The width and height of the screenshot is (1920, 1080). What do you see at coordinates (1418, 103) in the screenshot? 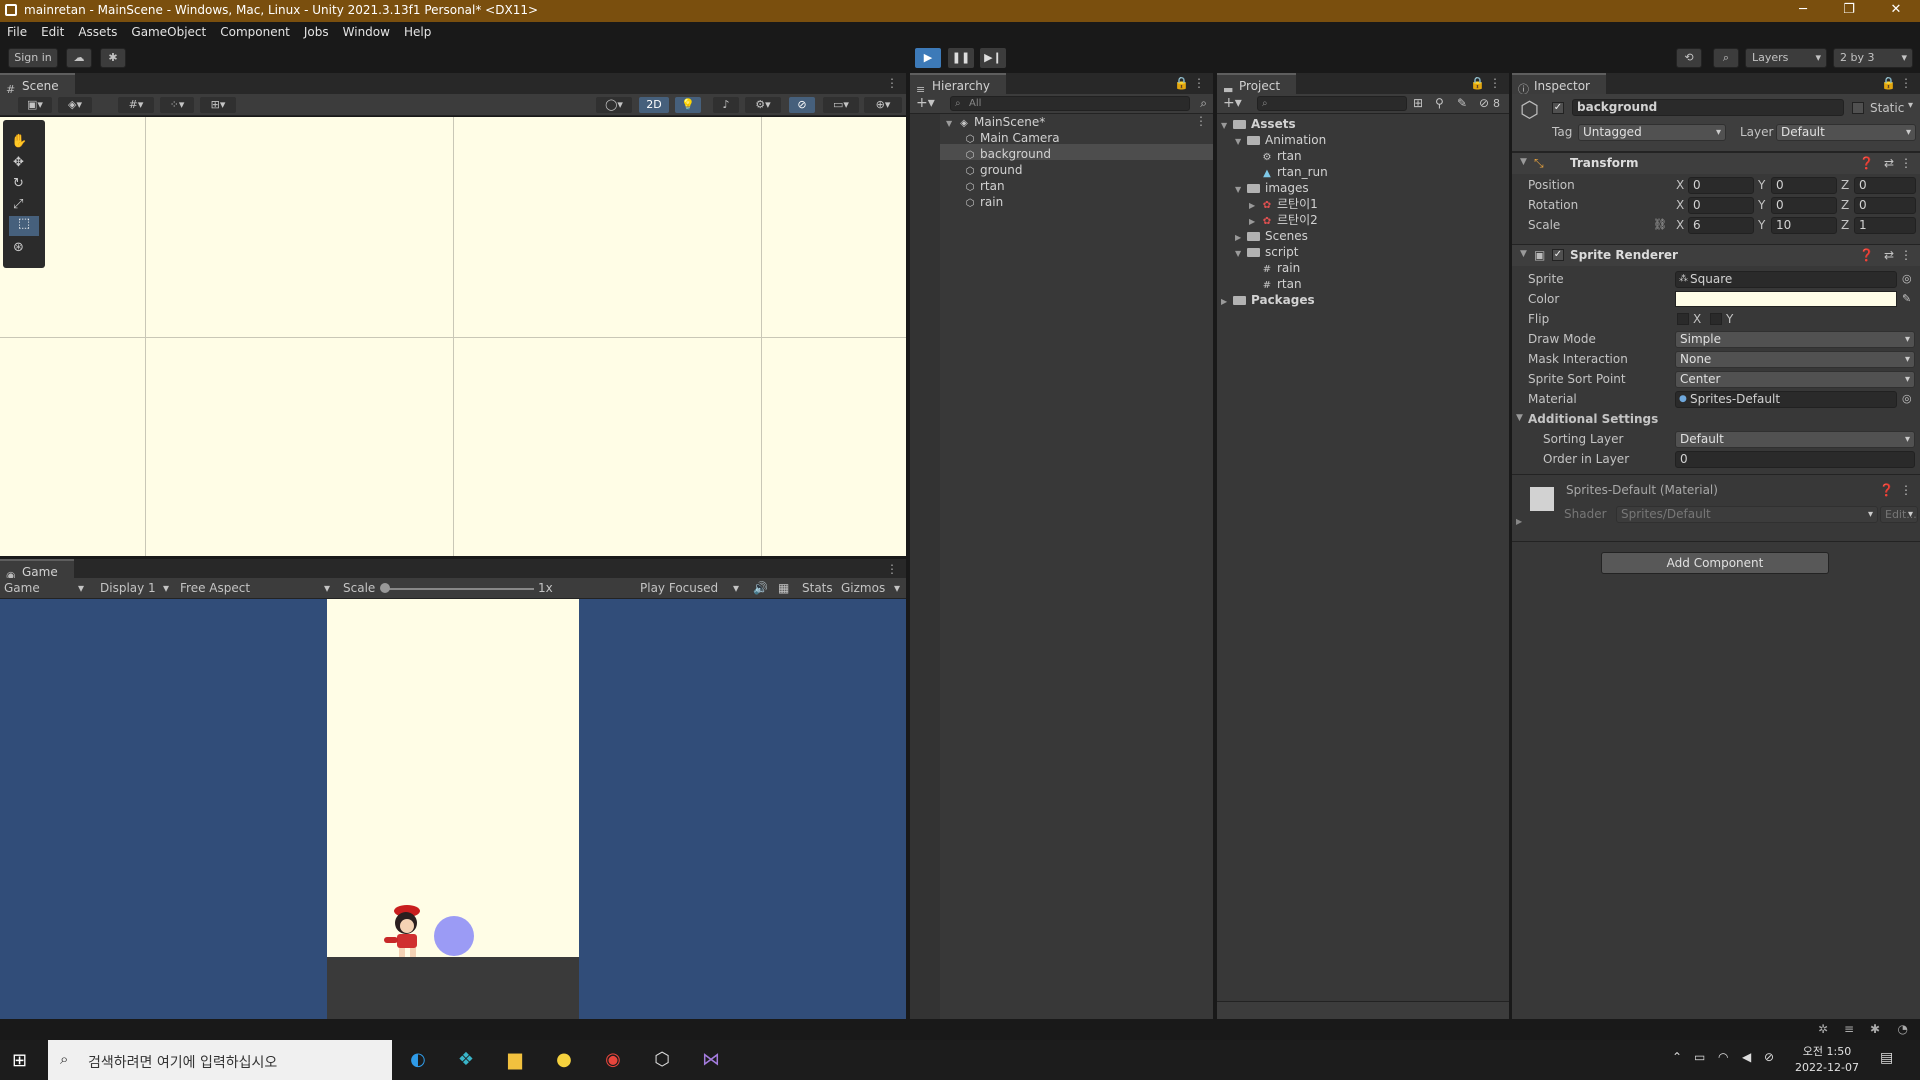
I see `search-by-type-icon: ⊞` at bounding box center [1418, 103].